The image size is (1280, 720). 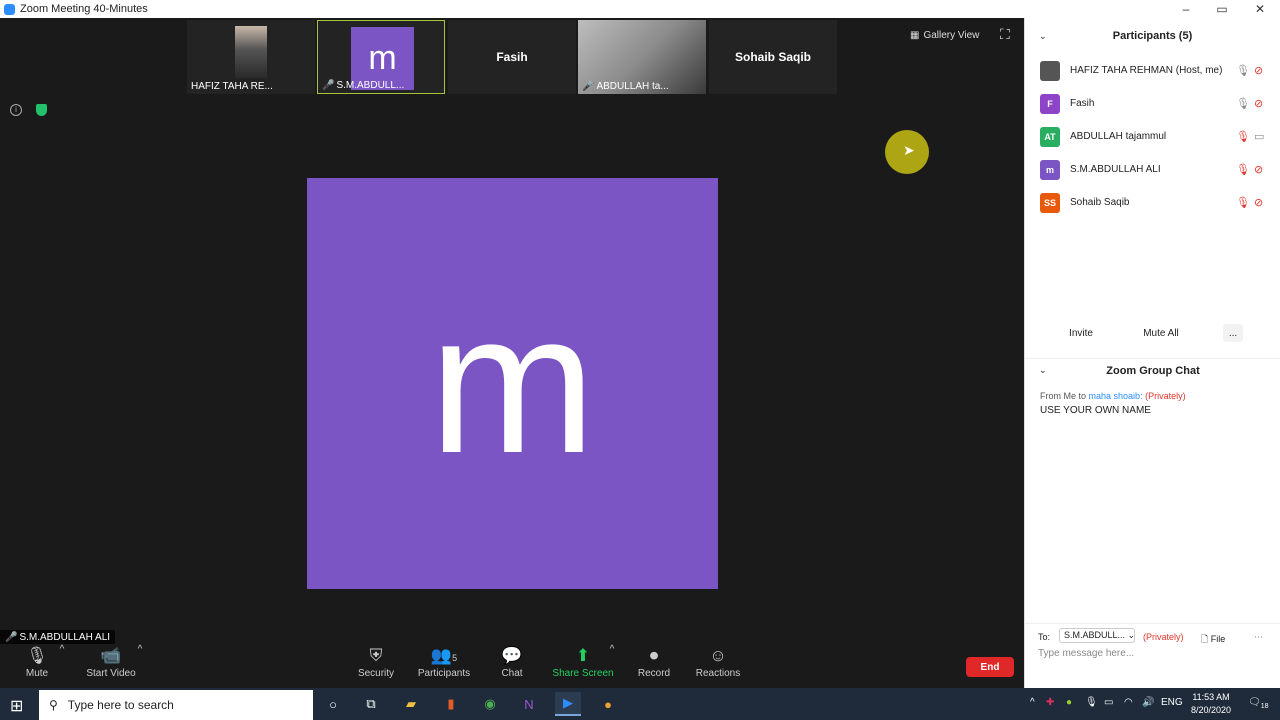 What do you see at coordinates (1161, 333) in the screenshot?
I see `mute-all-button: Mute All` at bounding box center [1161, 333].